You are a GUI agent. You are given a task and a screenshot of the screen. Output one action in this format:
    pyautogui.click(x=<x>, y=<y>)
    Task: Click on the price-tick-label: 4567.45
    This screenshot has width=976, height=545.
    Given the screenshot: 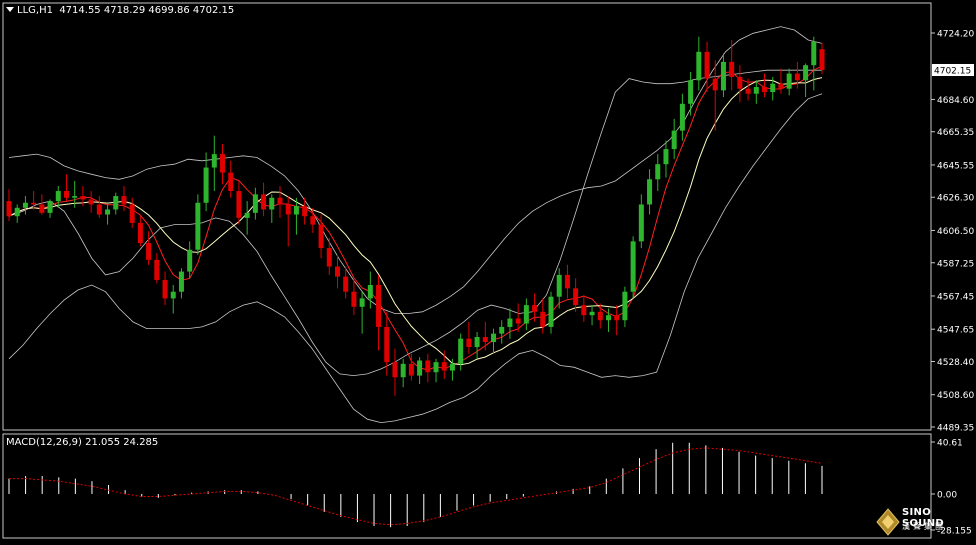 What is the action you would take?
    pyautogui.click(x=955, y=297)
    